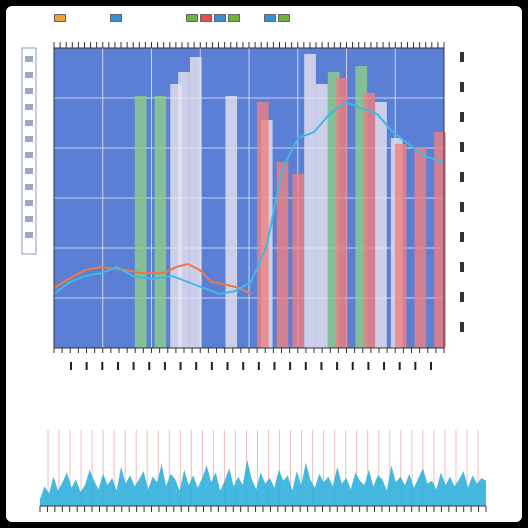  I want to click on area-series, so click(263, 482).